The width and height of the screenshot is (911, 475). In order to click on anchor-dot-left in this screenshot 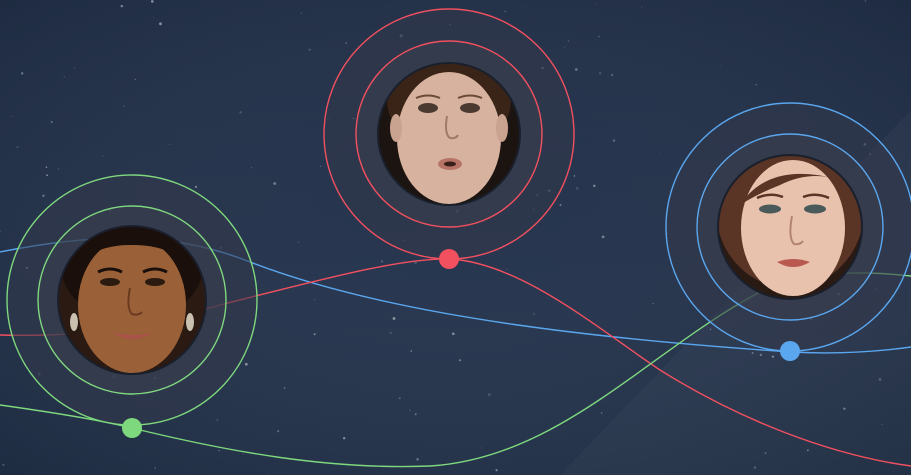, I will do `click(132, 428)`.